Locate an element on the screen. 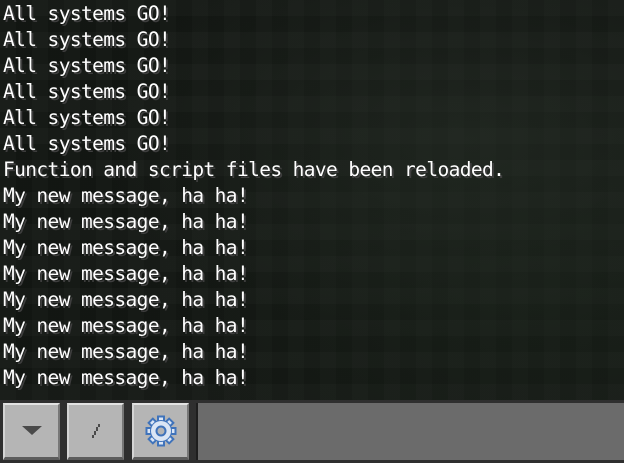  slash-command-button is located at coordinates (95, 431).